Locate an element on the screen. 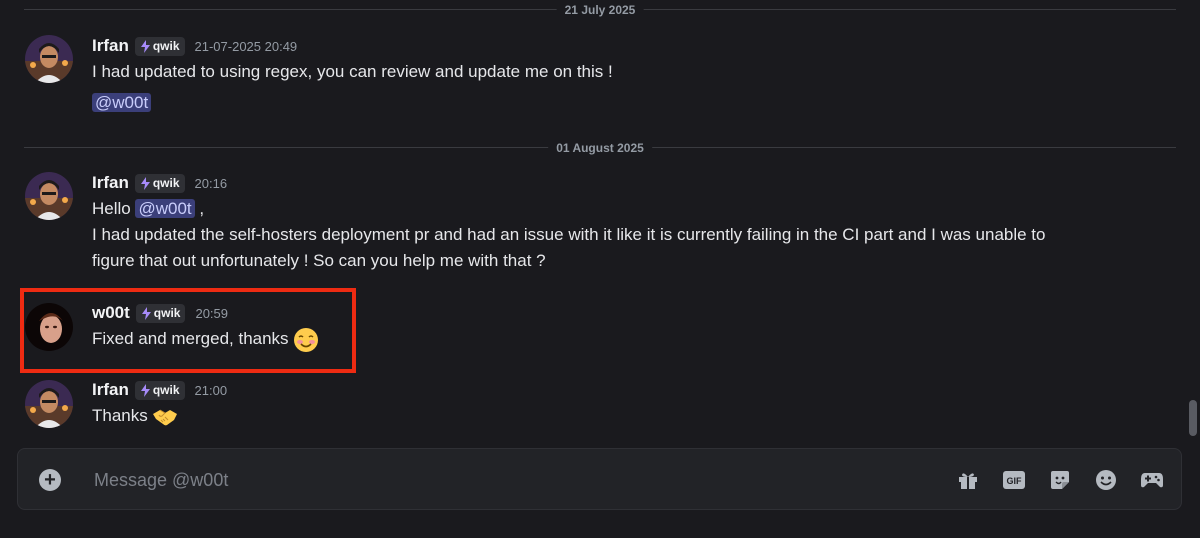 This screenshot has width=1200, height=538. message-text: Hello @w00t , is located at coordinates (148, 209).